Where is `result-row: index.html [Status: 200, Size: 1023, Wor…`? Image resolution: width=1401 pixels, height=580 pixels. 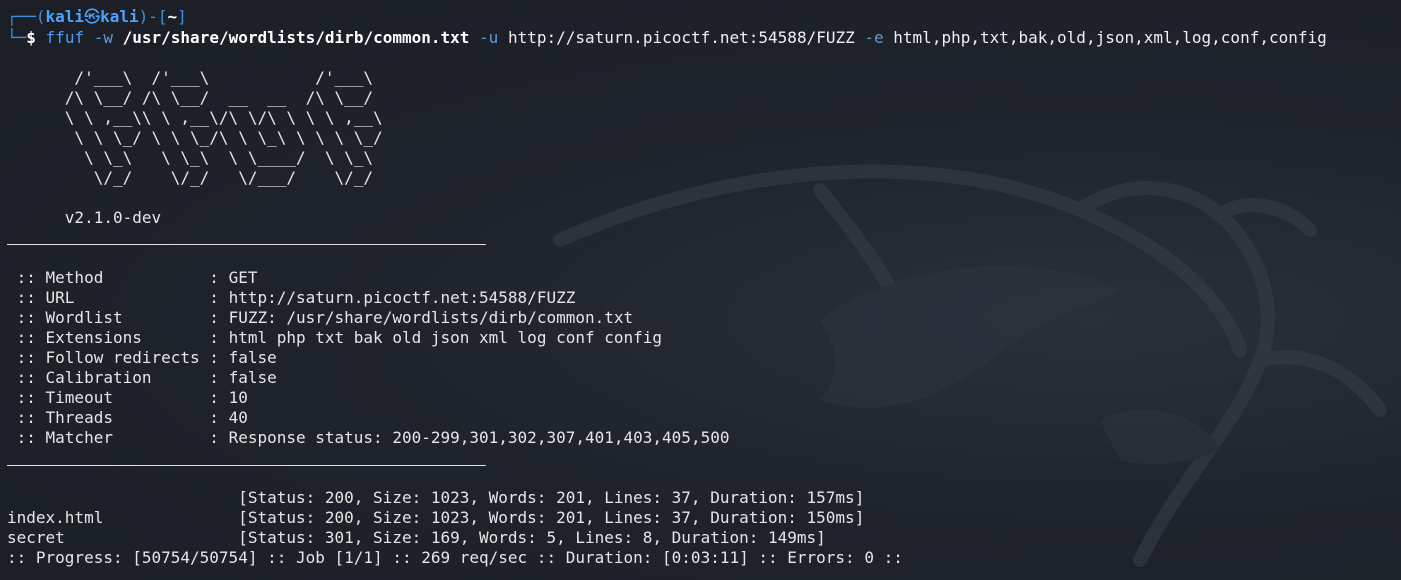 result-row: index.html [Status: 200, Size: 1023, Wor… is located at coordinates (435, 518).